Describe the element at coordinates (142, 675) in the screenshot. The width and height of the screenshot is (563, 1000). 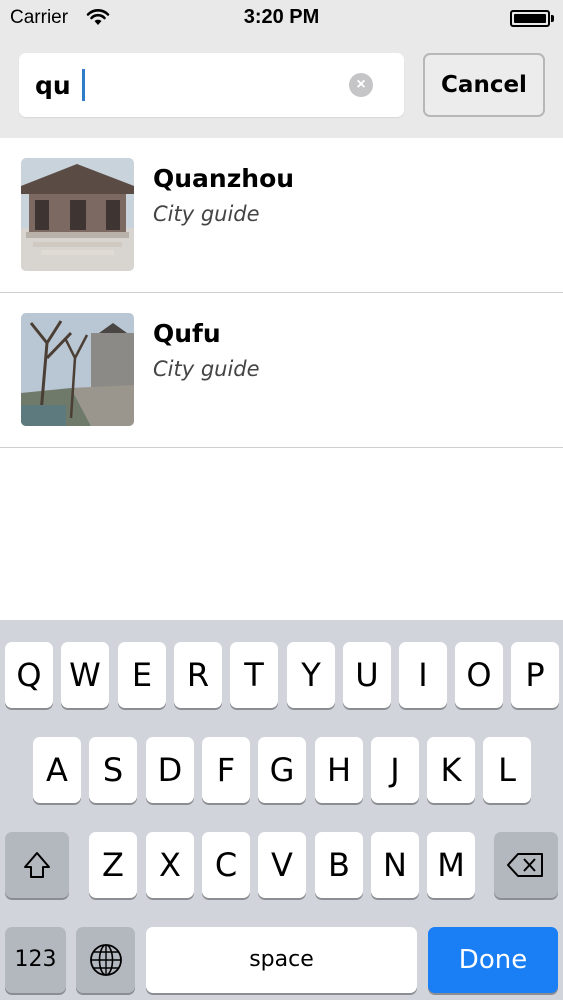
I see `key-e: E` at that location.